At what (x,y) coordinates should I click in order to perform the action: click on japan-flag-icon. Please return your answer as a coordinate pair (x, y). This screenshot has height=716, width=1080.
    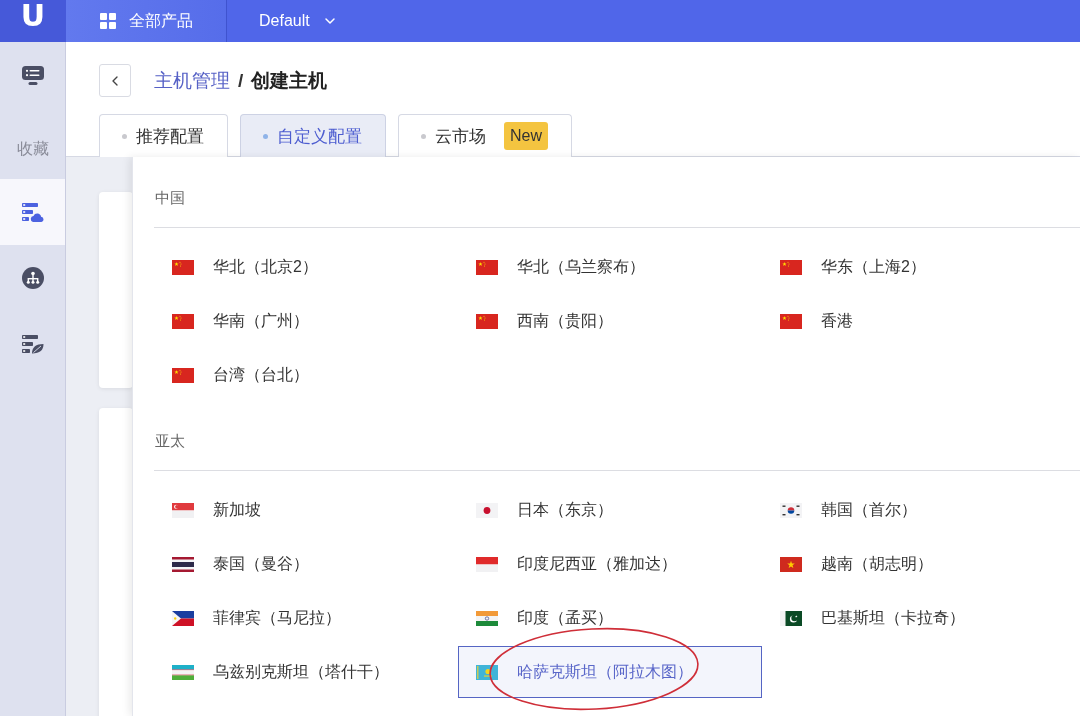
    Looking at the image, I should click on (487, 510).